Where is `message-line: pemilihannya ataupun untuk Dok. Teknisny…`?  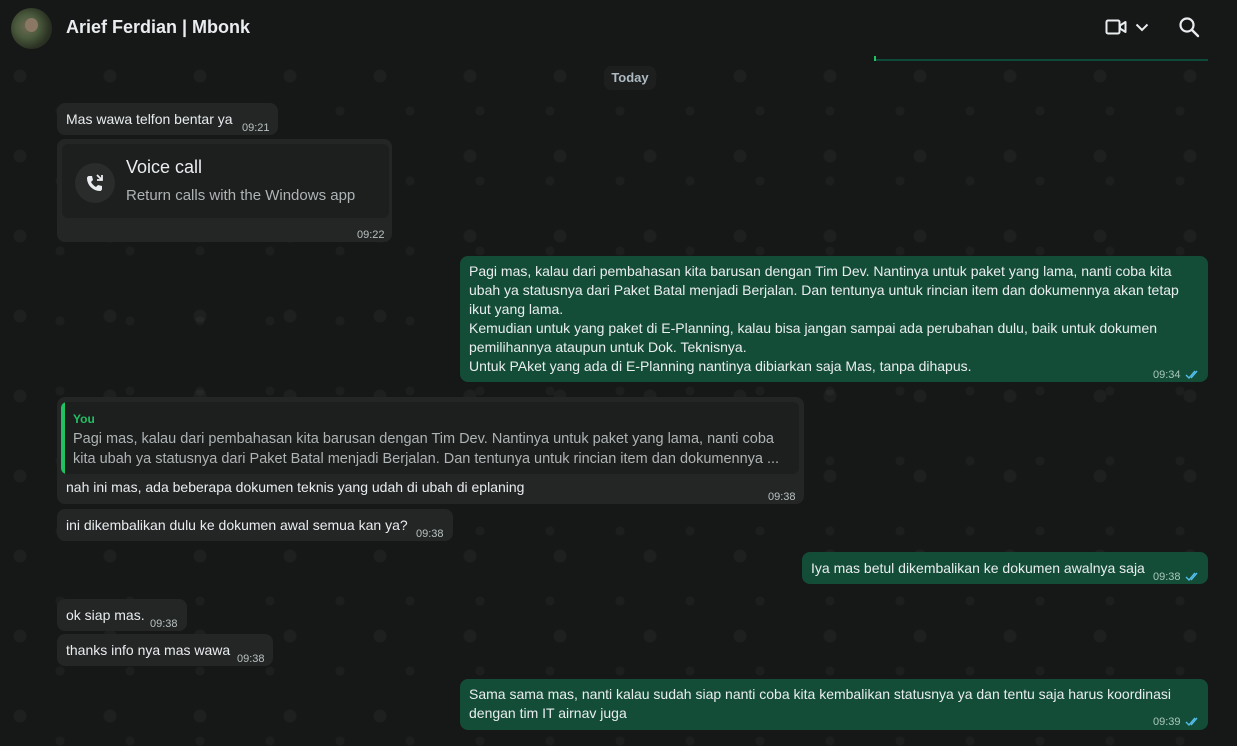
message-line: pemilihannya ataupun untuk Dok. Teknisny… is located at coordinates (608, 347).